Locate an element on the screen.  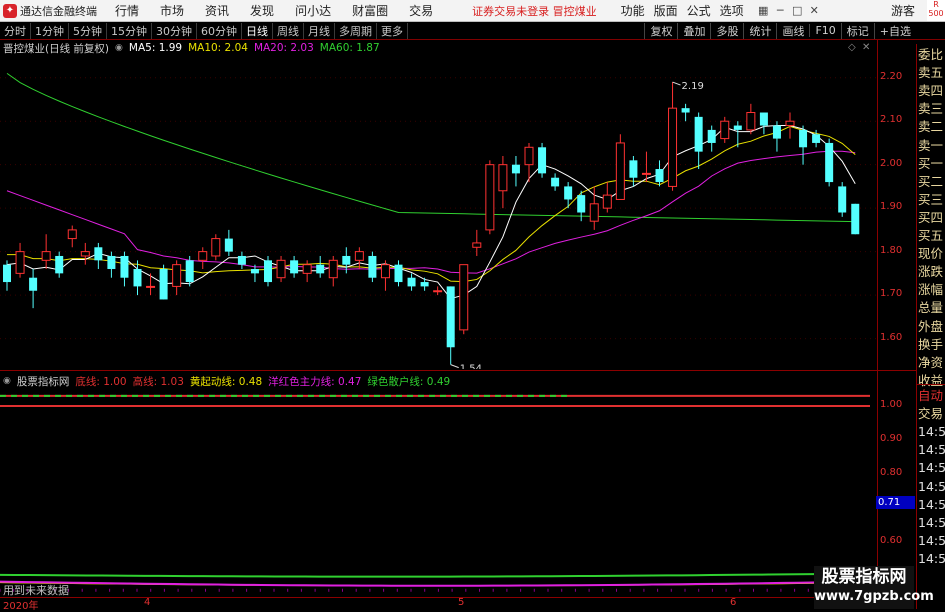
add-favorite-button: +自选 is located at coordinates (894, 30).